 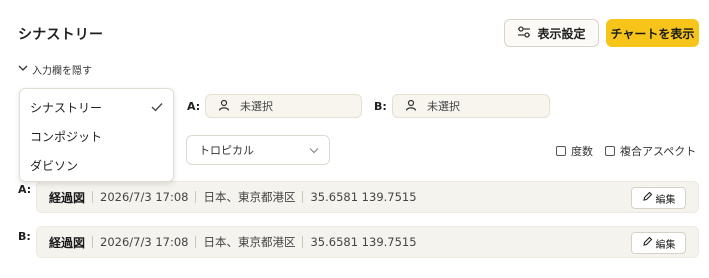 I want to click on hide-input-toggle: 入力欄を隠す, so click(x=55, y=69).